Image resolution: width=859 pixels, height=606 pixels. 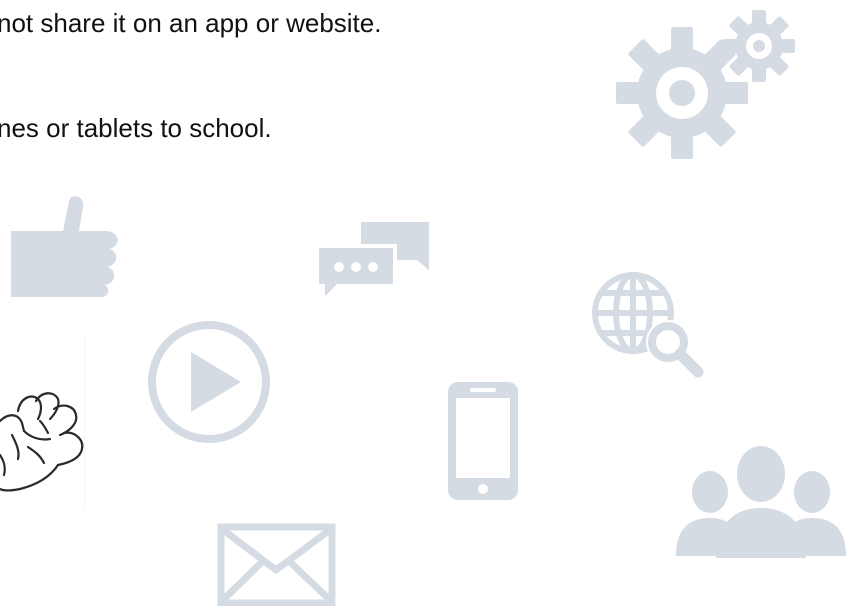 I want to click on rule-text-share: not share it on an app or website., so click(x=191, y=23).